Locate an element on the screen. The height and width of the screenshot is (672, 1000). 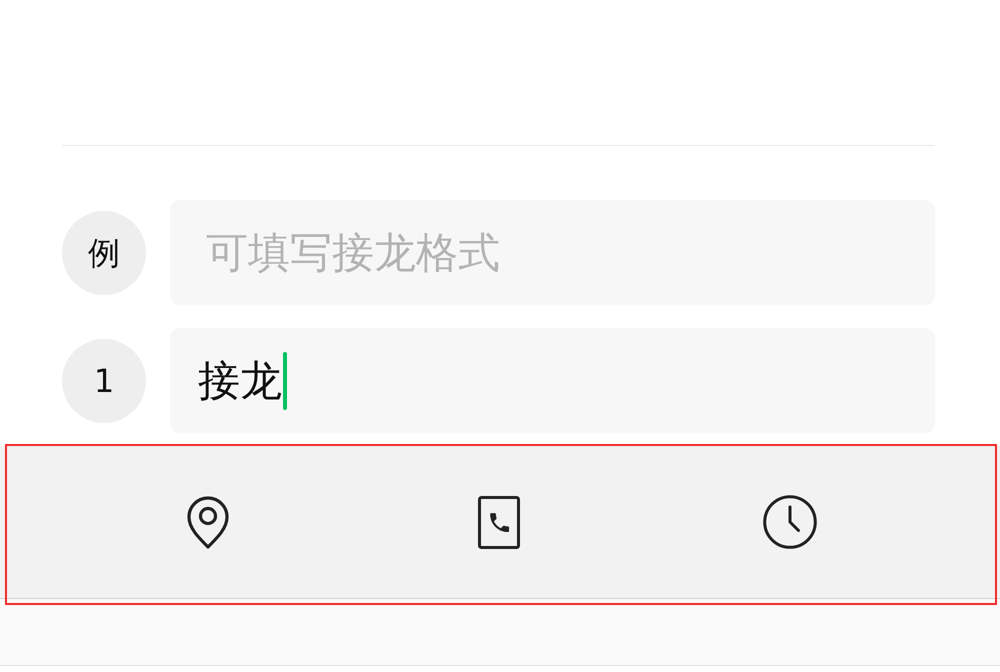
input-field: 接龙 is located at coordinates (552, 380).